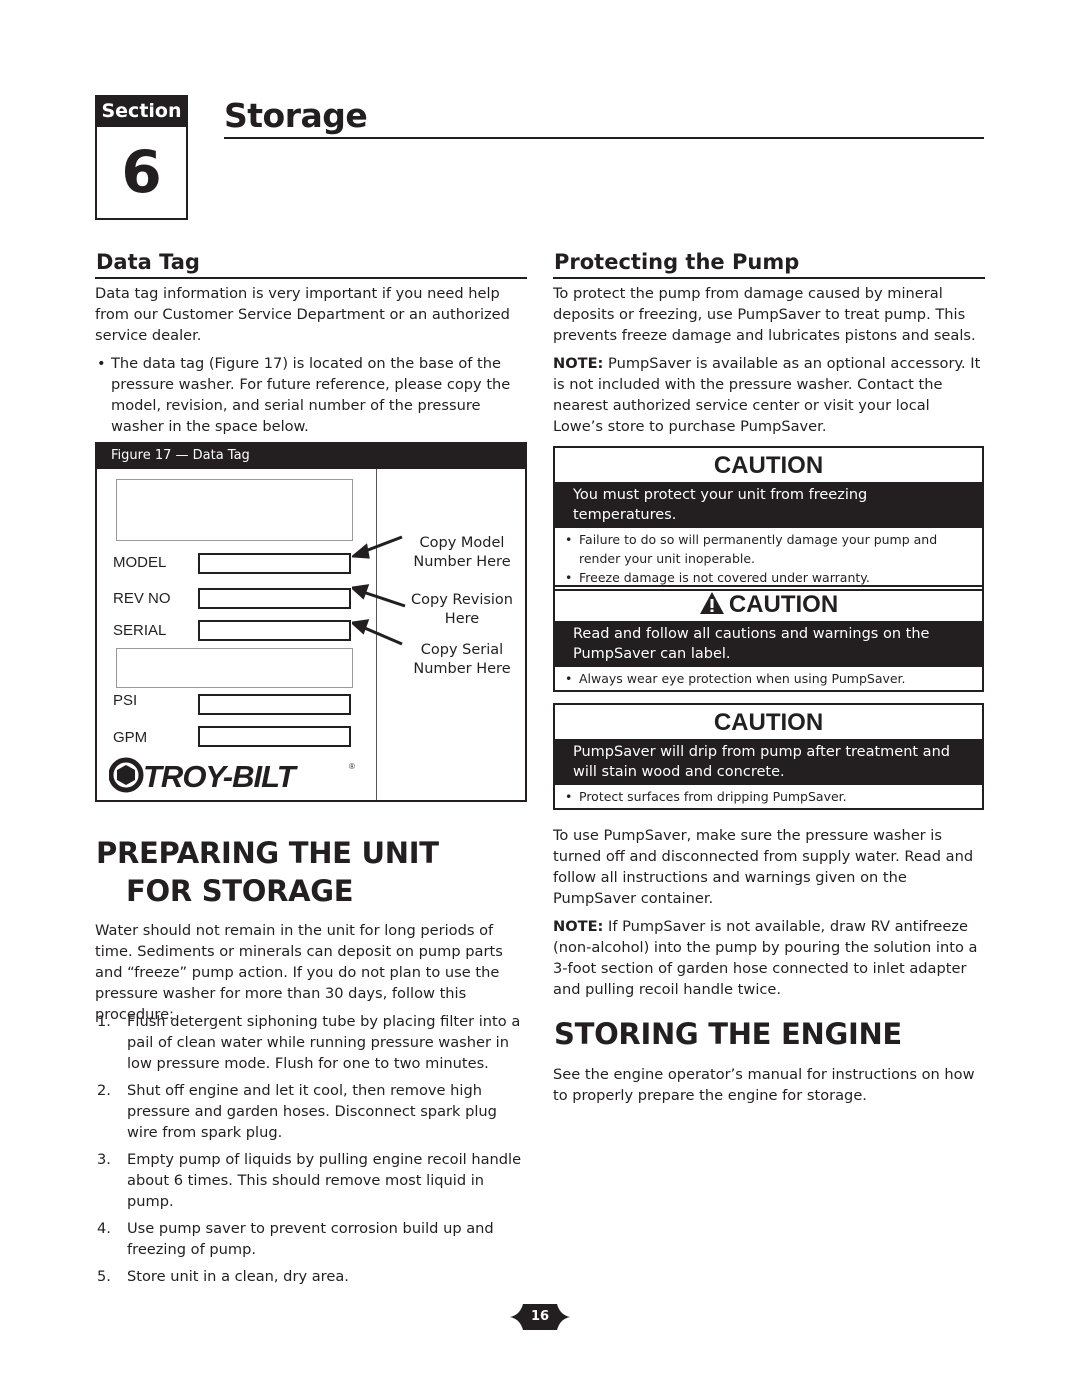 Image resolution: width=1080 pixels, height=1397 pixels. I want to click on figure-caption: Figure 17 — Data Tag, so click(311, 456).